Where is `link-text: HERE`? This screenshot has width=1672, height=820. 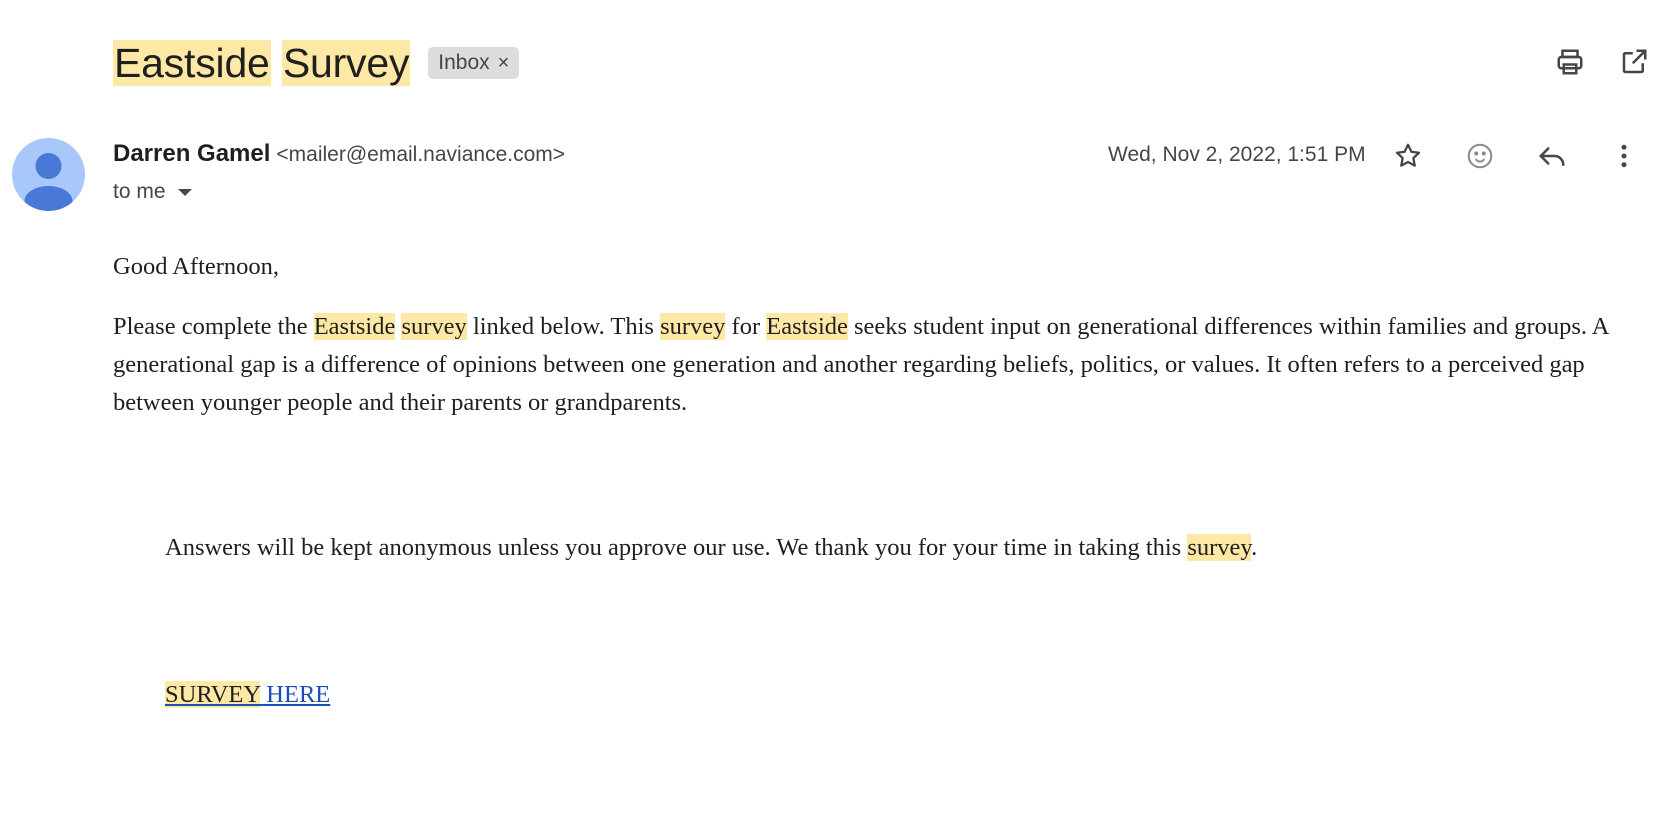
link-text: HERE is located at coordinates (295, 694).